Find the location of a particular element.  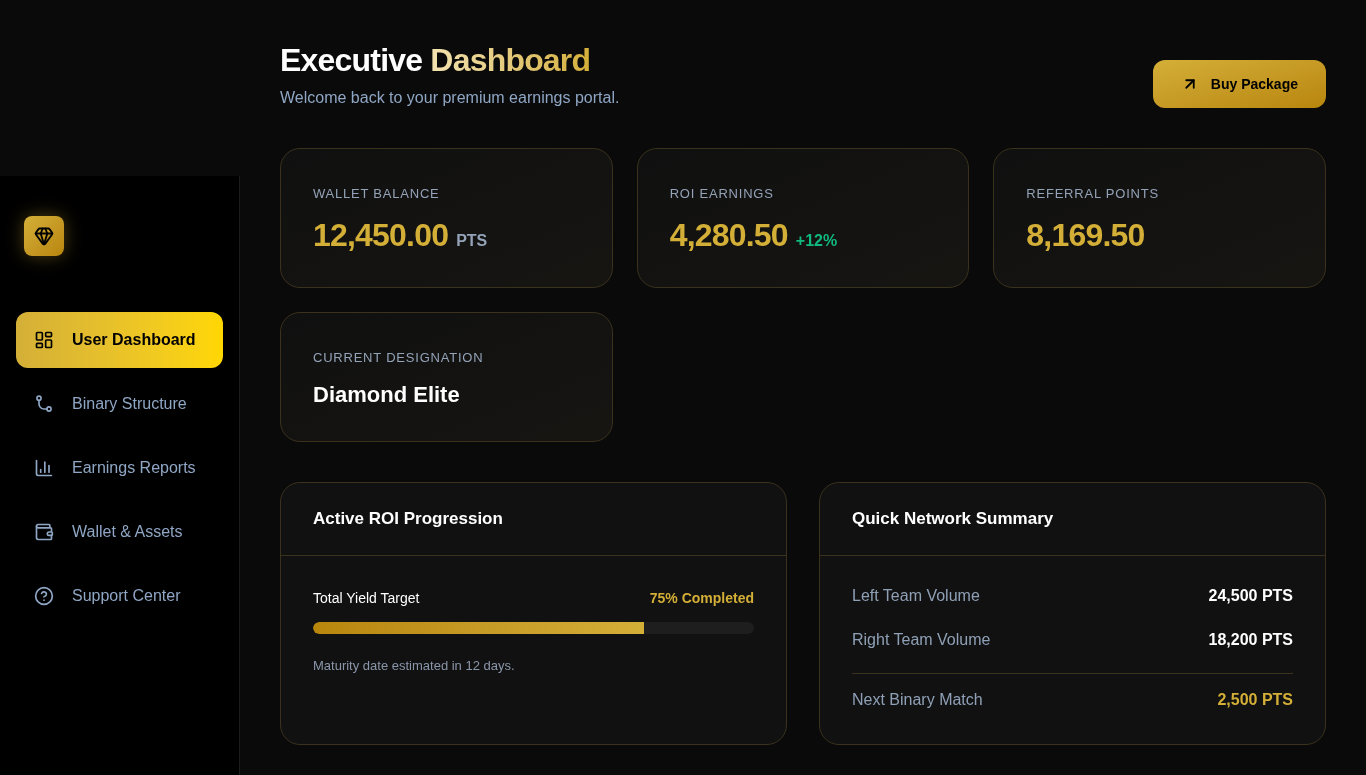

summary-label: Left Team Volume is located at coordinates (916, 596).